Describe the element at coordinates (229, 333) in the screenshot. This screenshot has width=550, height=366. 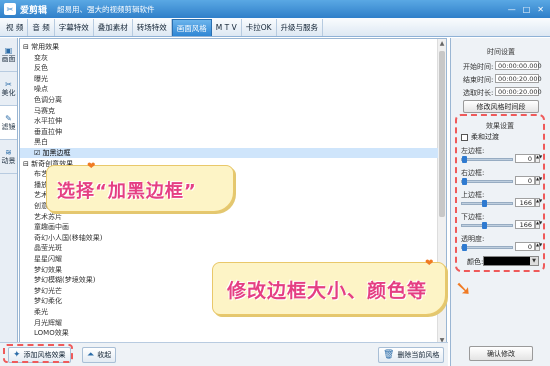
I see `list-item: LOMO效果` at that location.